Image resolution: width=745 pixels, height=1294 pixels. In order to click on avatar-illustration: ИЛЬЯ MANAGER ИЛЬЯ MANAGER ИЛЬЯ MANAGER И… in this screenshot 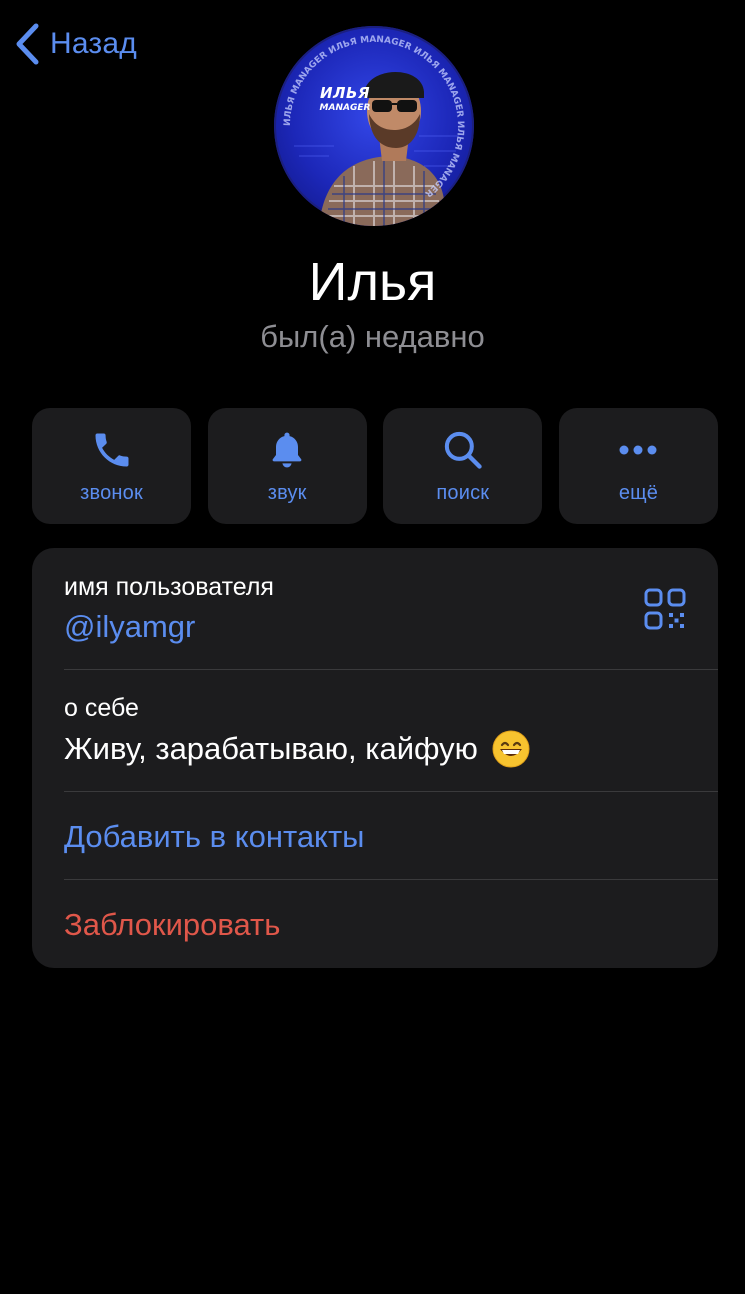, I will do `click(374, 130)`.